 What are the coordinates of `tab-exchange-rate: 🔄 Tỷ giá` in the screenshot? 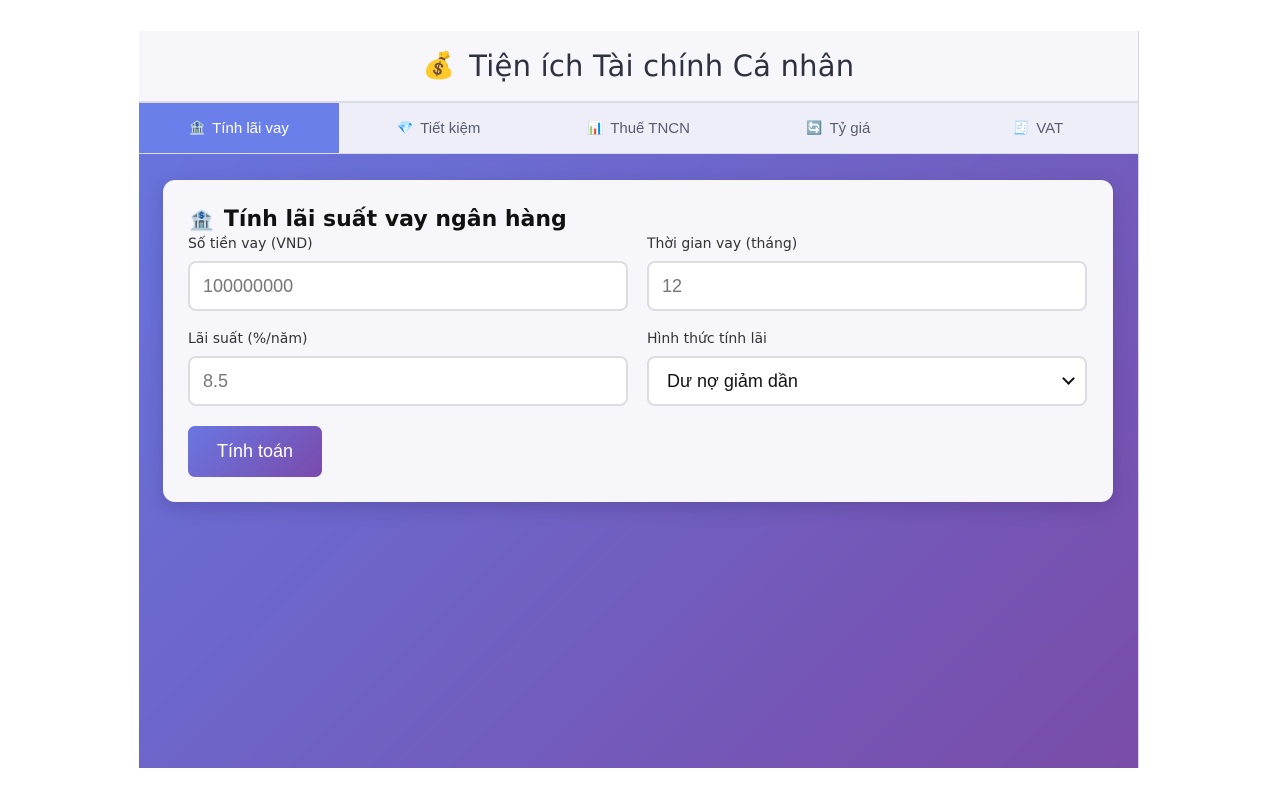 It's located at (838, 128).